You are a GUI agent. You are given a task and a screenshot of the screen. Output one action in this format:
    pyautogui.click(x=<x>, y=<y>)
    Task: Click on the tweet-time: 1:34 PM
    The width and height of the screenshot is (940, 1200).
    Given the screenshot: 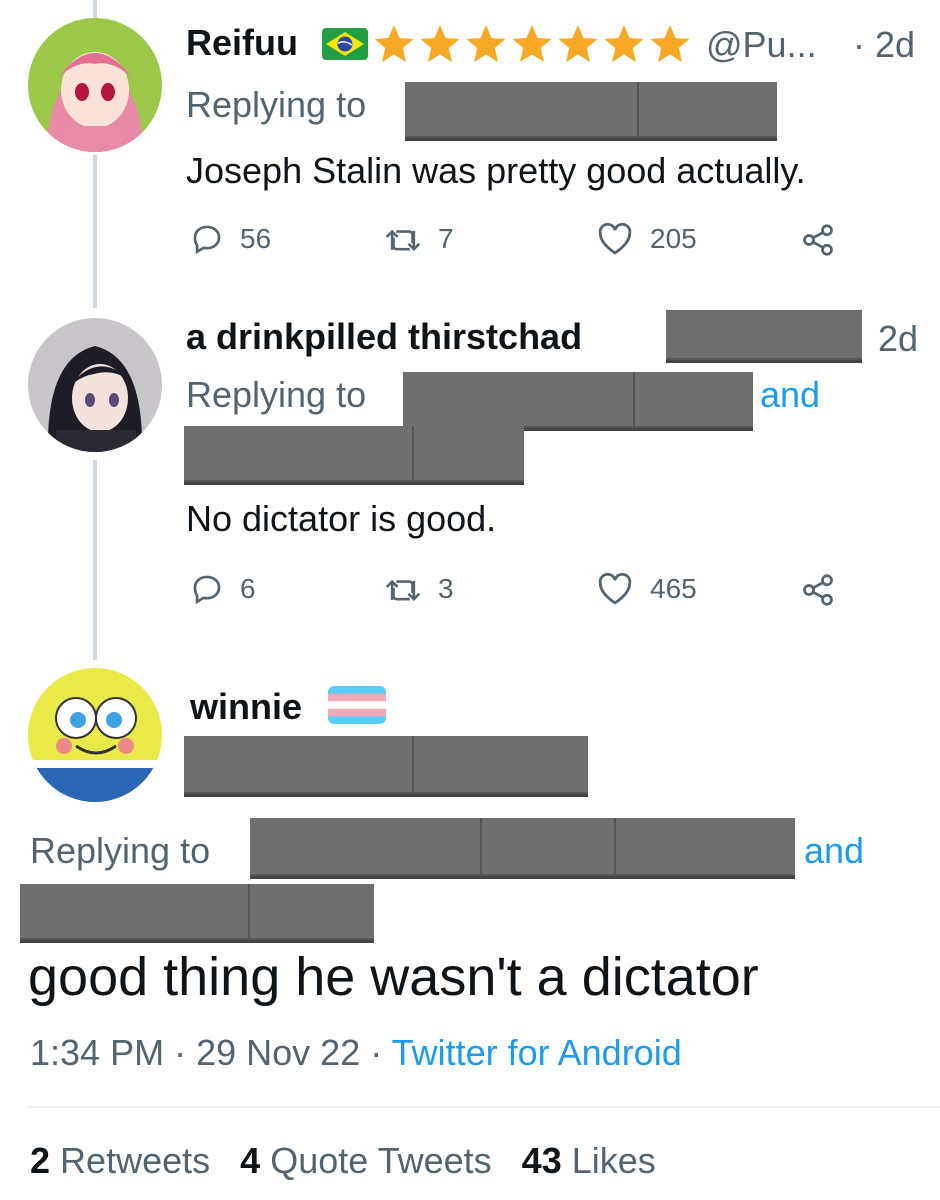 What is the action you would take?
    pyautogui.click(x=97, y=1052)
    